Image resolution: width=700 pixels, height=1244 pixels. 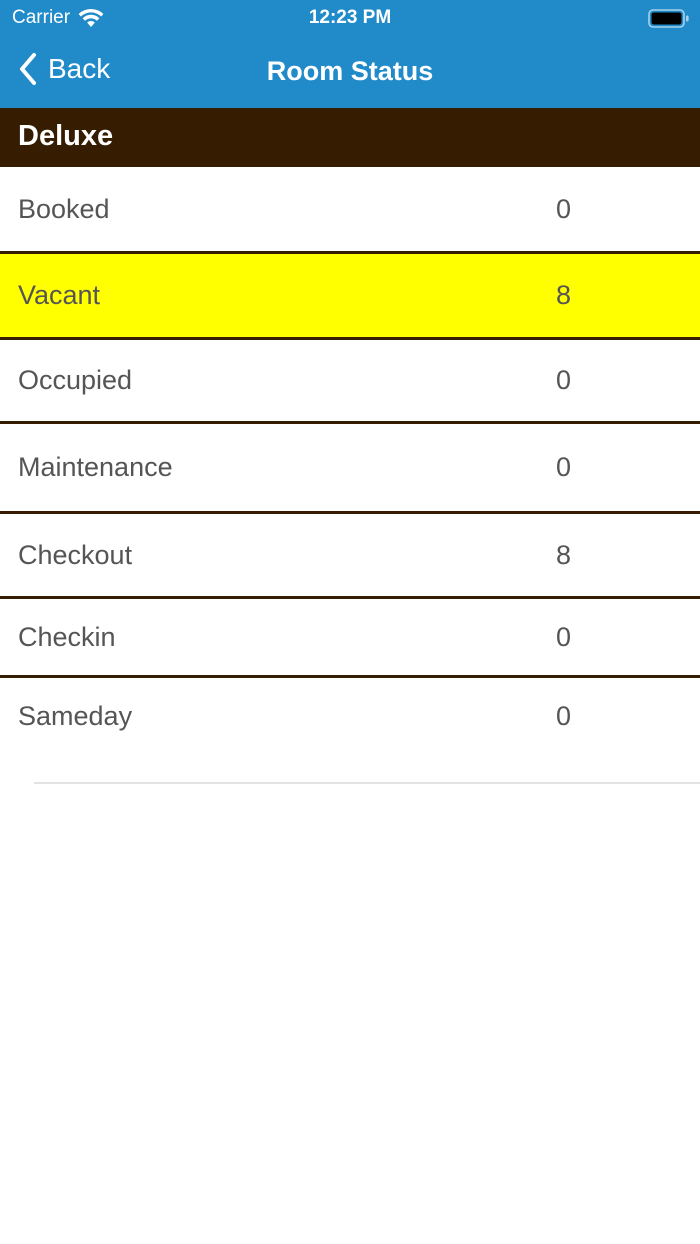 I want to click on row-checkin: Checkin 0, so click(x=350, y=638).